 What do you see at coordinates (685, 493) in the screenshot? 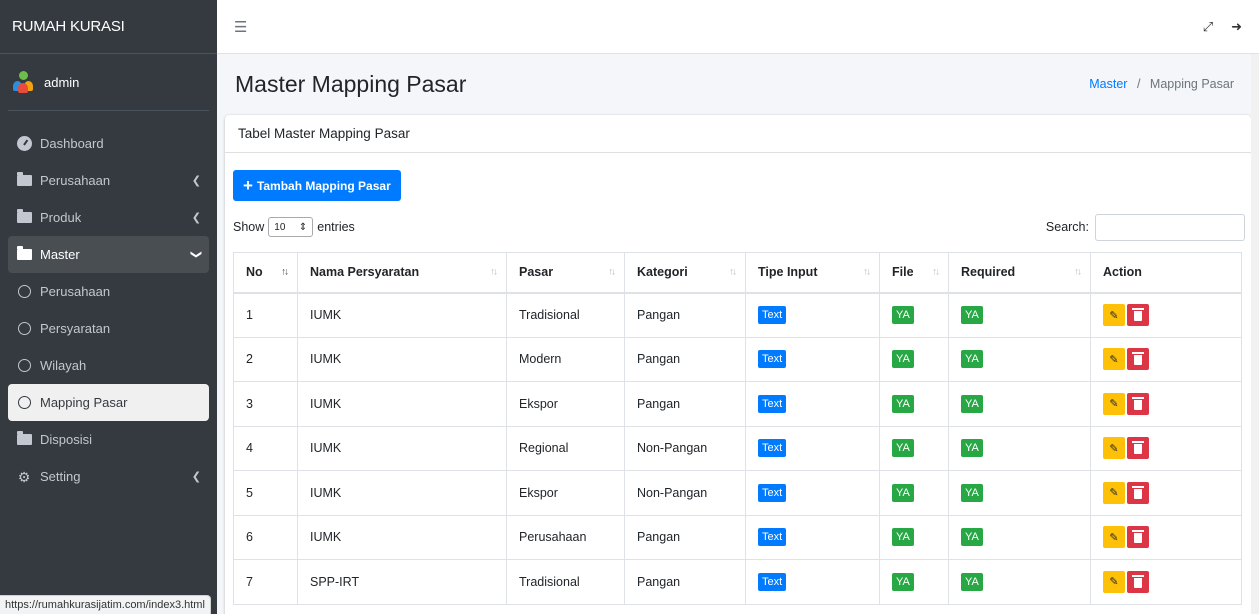
I see `cell-kategori: Non-Pangan` at bounding box center [685, 493].